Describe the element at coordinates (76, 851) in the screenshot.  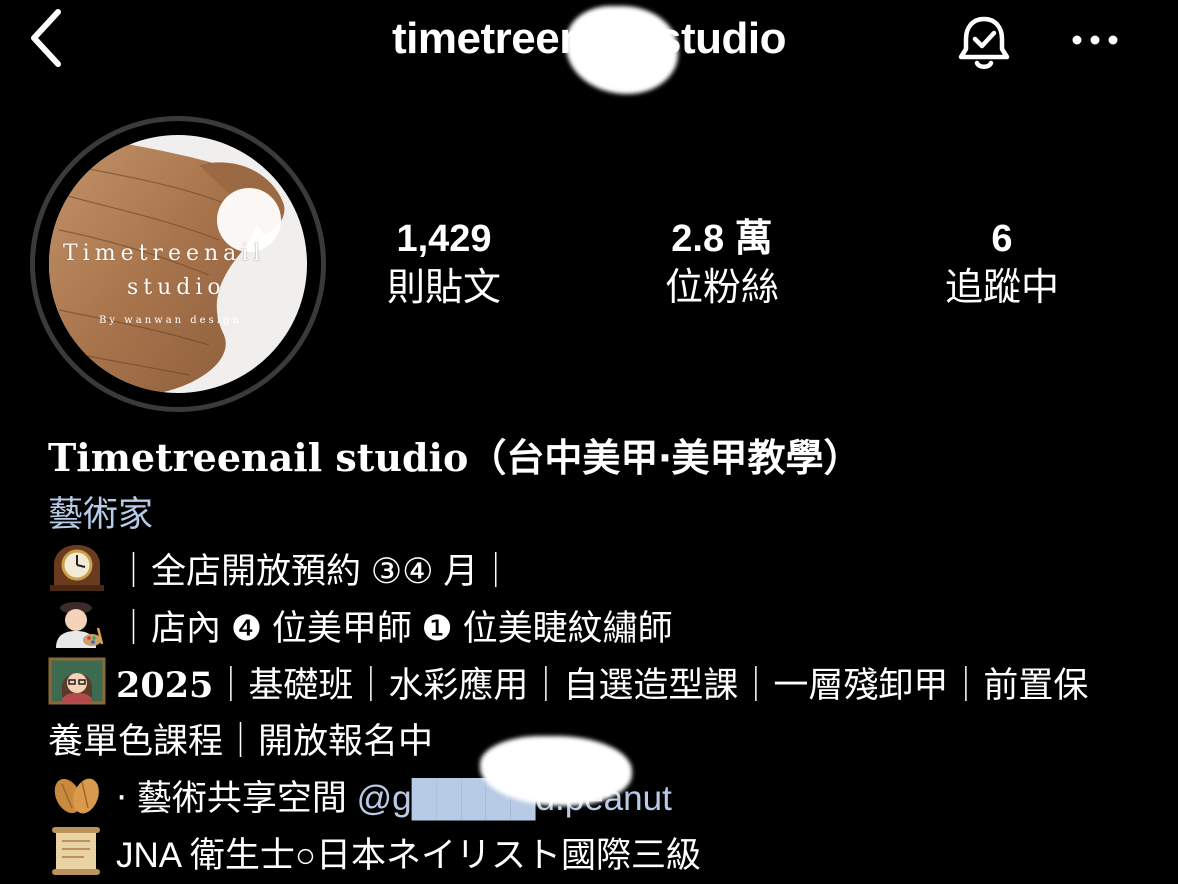
I see `scroll-icon` at that location.